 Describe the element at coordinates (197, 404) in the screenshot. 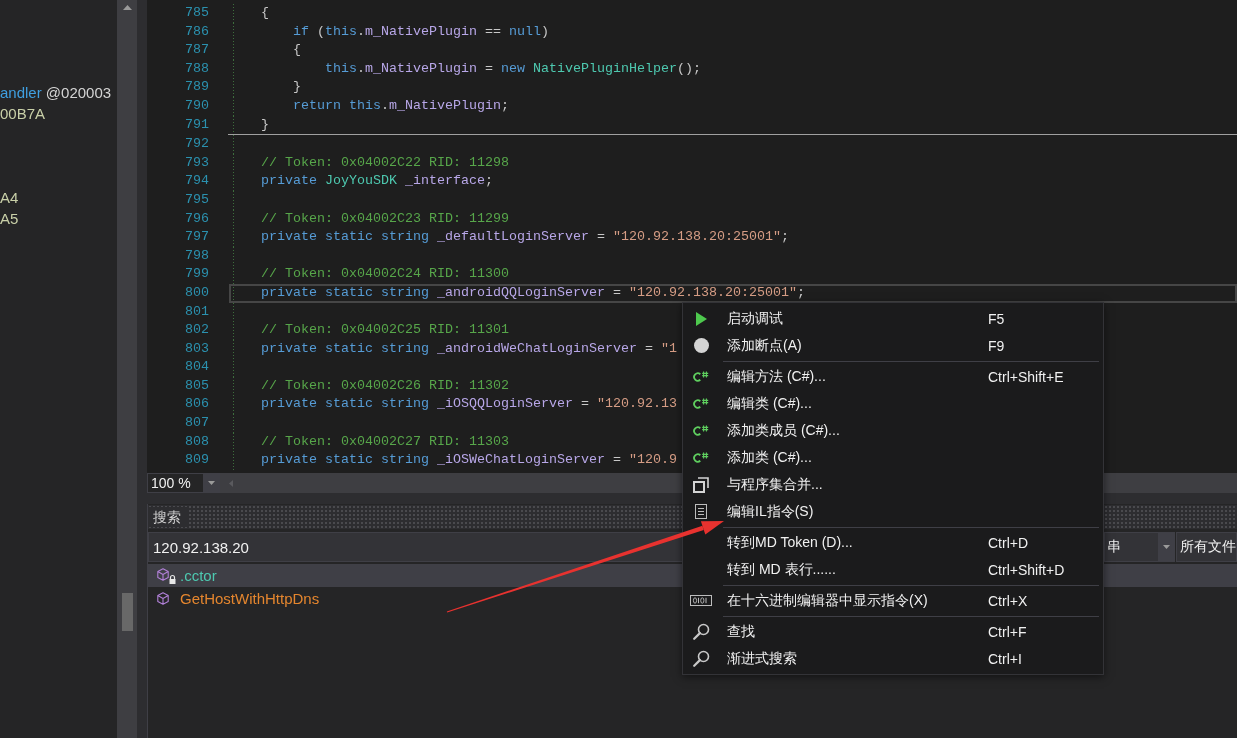

I see `line-number: 806` at that location.